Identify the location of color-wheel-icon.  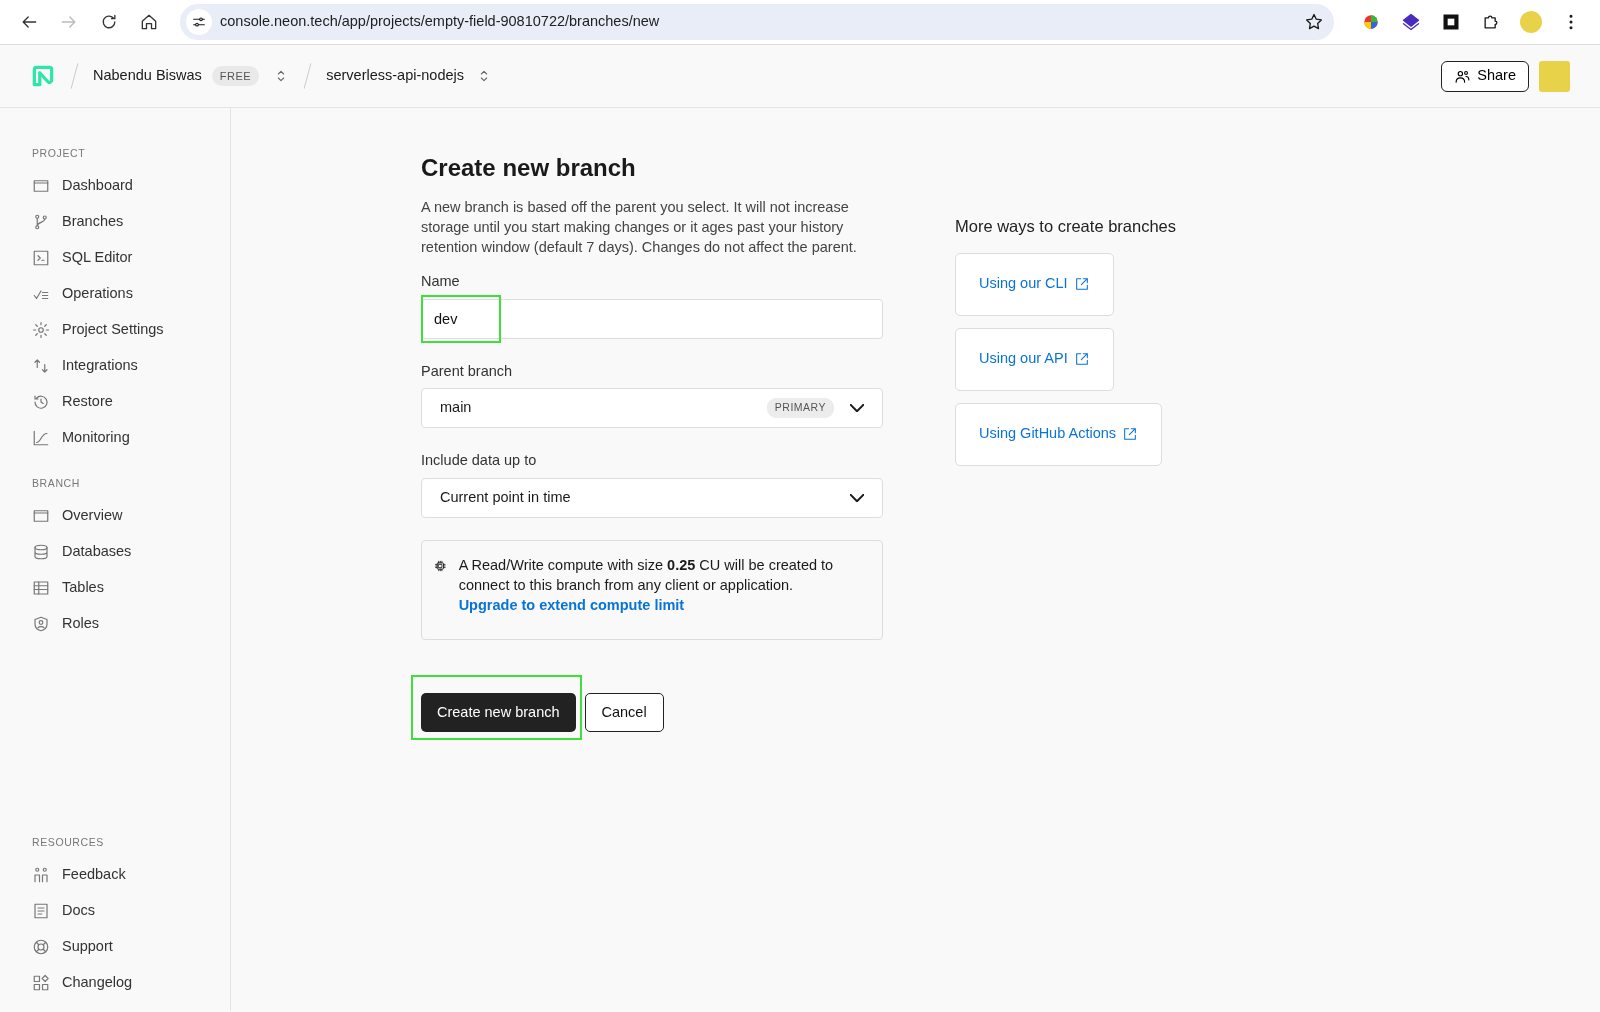
(1371, 22).